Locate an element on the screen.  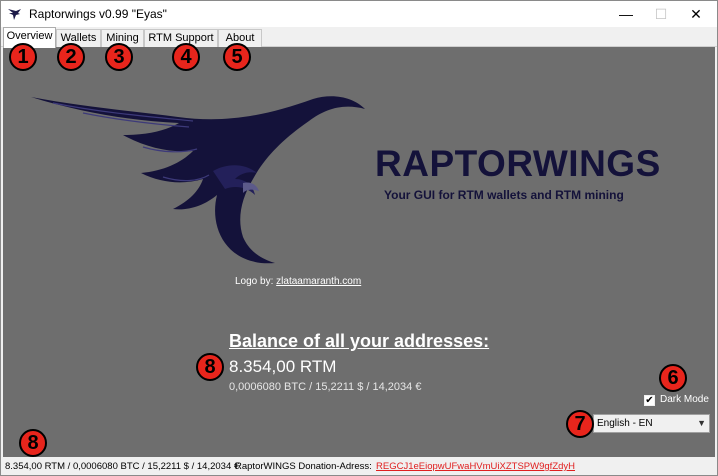
window-title: Raptorwings v0.99 "Eyas" is located at coordinates (98, 14).